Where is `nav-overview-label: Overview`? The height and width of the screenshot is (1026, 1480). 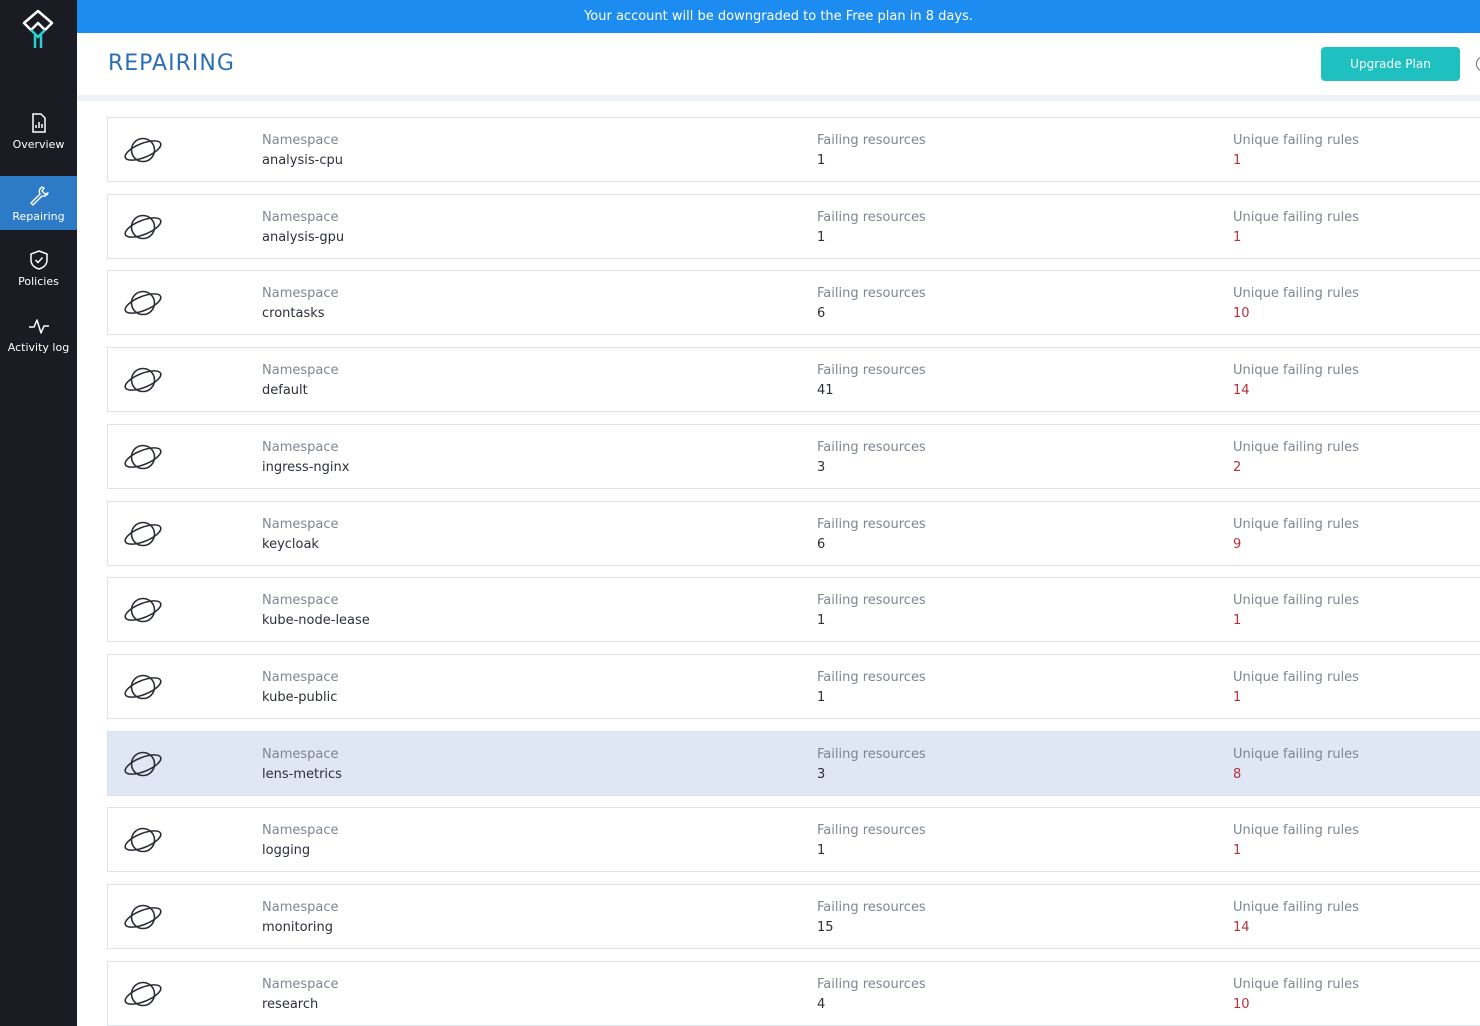
nav-overview-label: Overview is located at coordinates (38, 144).